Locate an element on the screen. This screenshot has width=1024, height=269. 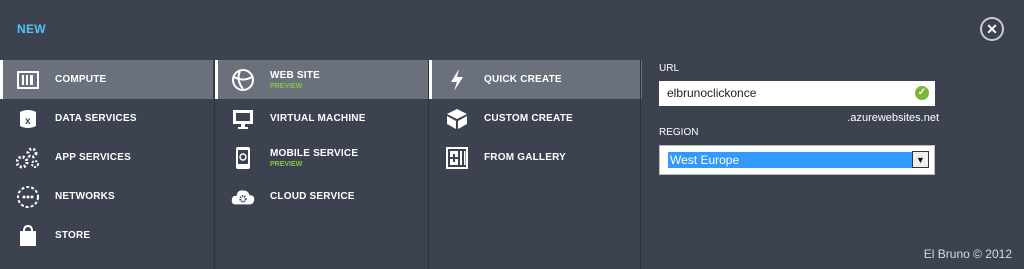
mobile-icon is located at coordinates (243, 158).